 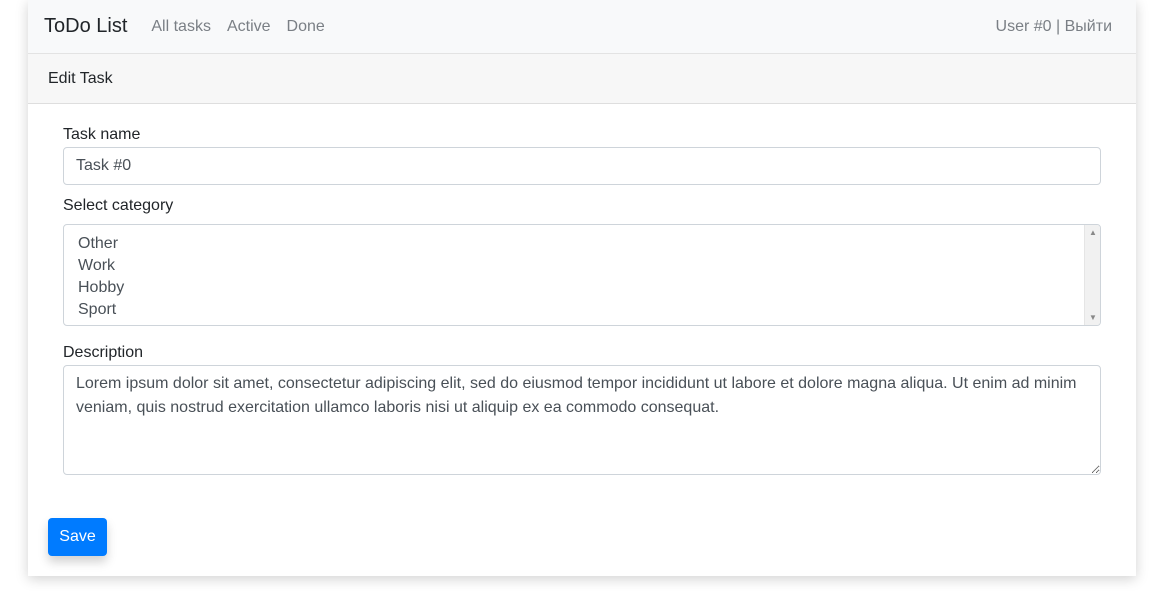 What do you see at coordinates (85, 26) in the screenshot?
I see `brand-link: ToDo List` at bounding box center [85, 26].